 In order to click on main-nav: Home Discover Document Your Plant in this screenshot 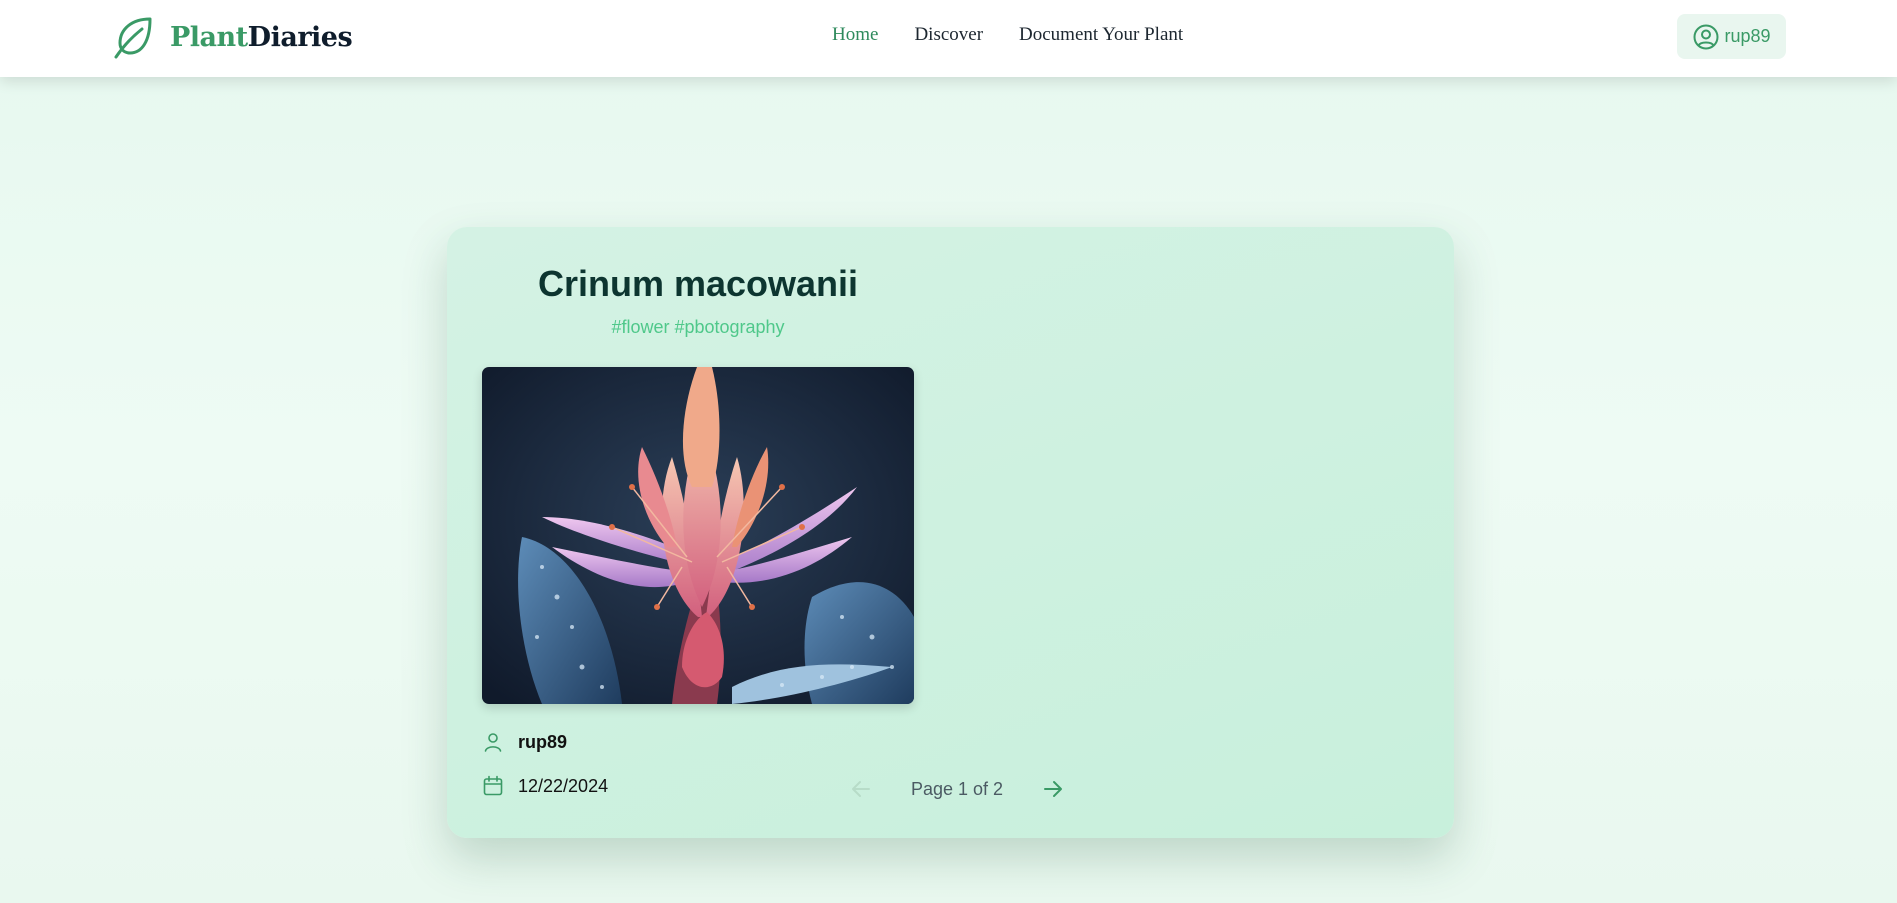, I will do `click(1007, 35)`.